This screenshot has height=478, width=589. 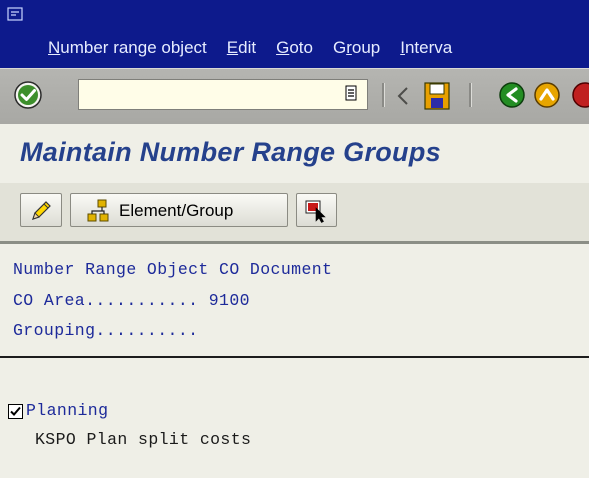 I want to click on menu-goto: Goto, so click(x=294, y=48).